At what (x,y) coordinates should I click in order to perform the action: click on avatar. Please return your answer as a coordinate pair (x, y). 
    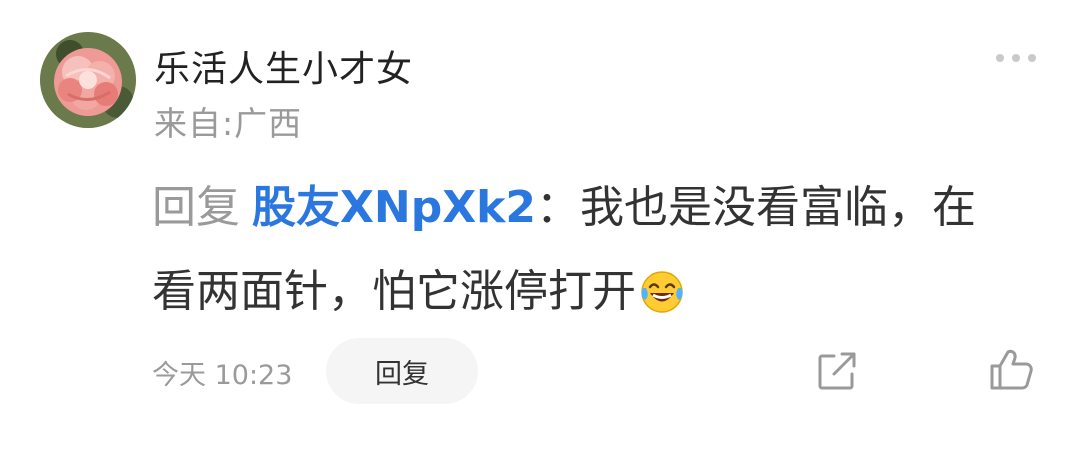
    Looking at the image, I should click on (88, 80).